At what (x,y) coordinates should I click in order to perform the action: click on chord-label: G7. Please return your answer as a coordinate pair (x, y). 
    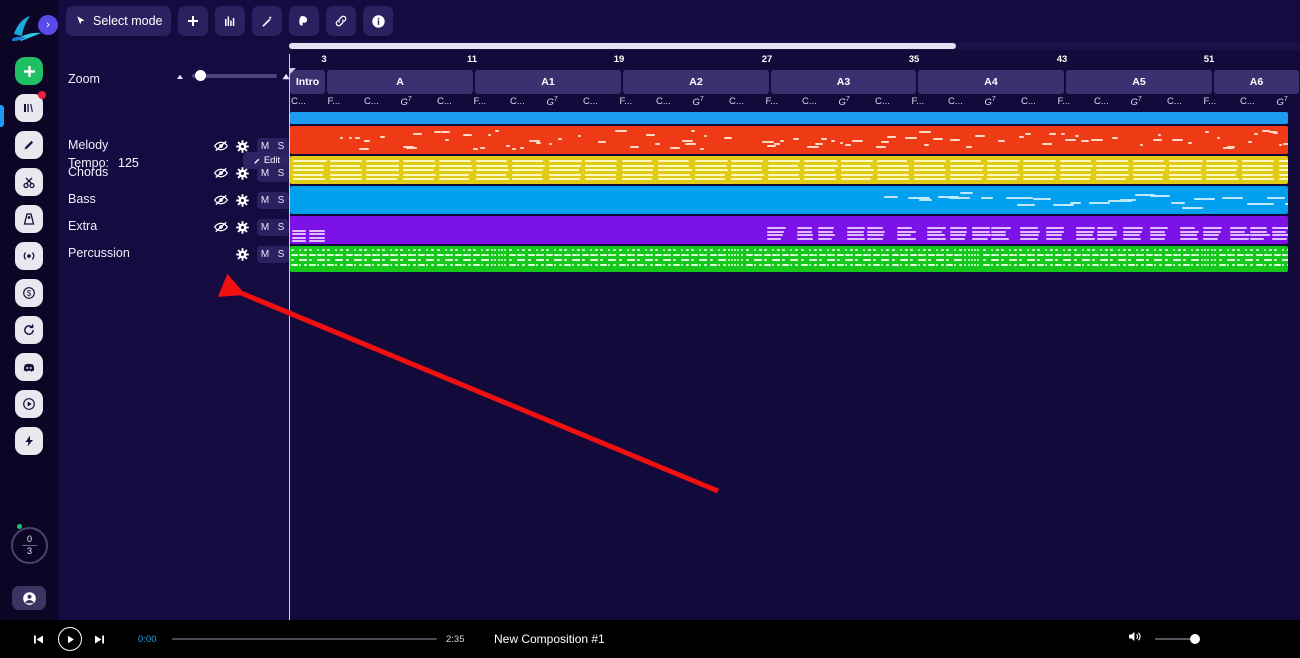
    Looking at the image, I should click on (1136, 102).